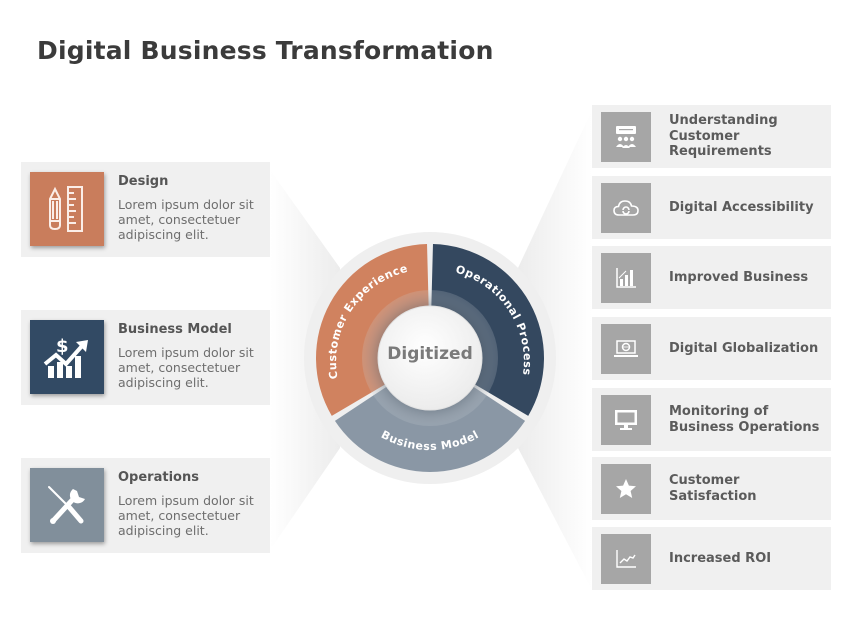  I want to click on card-title: Increased ROI, so click(720, 558).